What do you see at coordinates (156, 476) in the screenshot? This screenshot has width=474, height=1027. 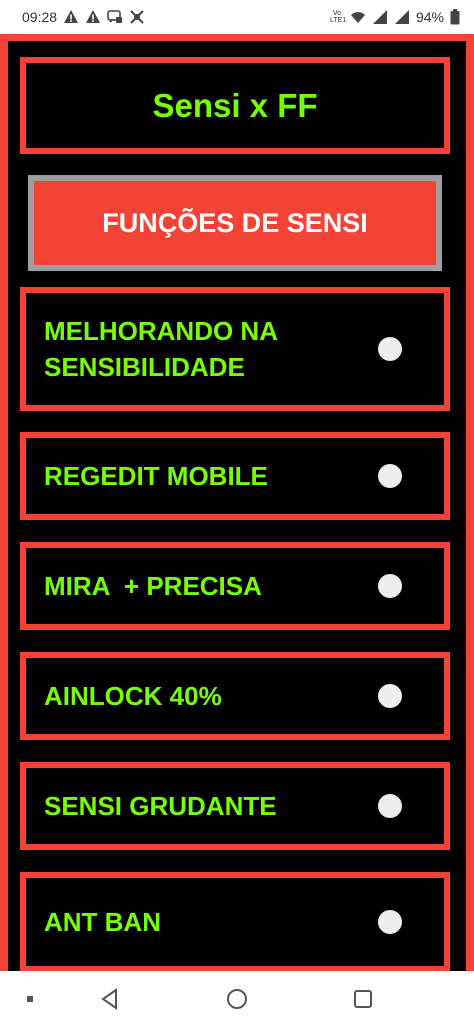 I see `option-label: REGEDIT MOBILE` at bounding box center [156, 476].